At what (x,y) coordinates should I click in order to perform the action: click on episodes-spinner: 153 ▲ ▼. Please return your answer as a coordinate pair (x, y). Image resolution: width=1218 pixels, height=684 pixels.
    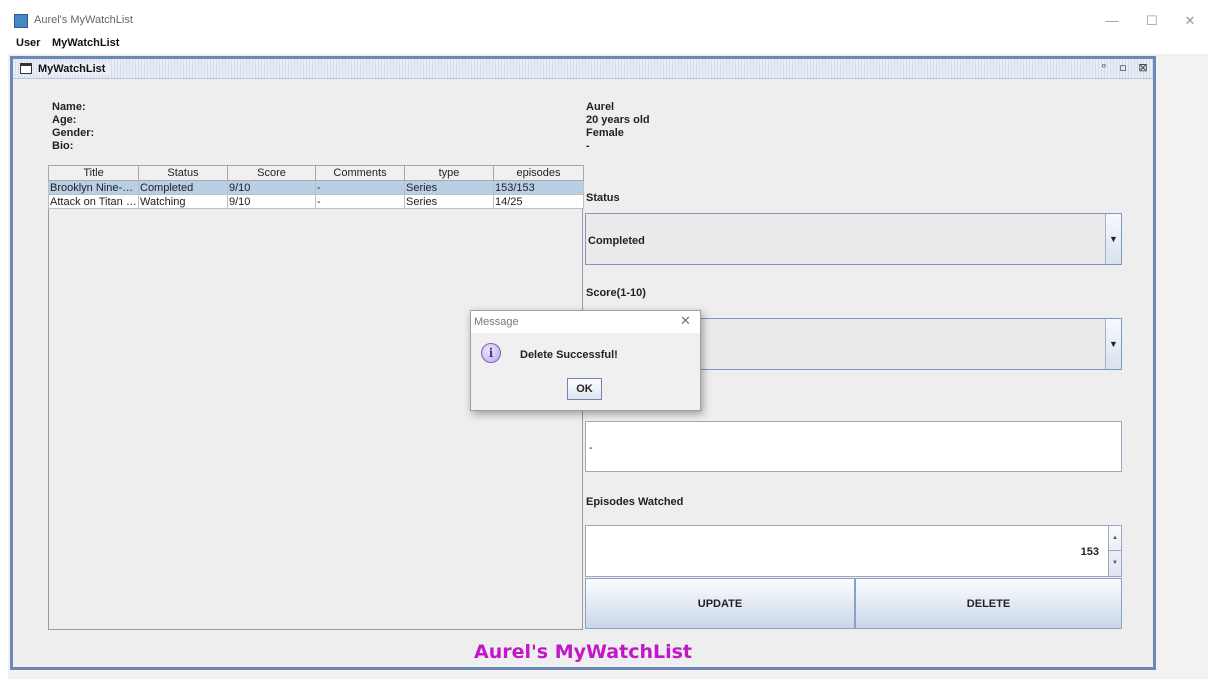
    Looking at the image, I should click on (853, 551).